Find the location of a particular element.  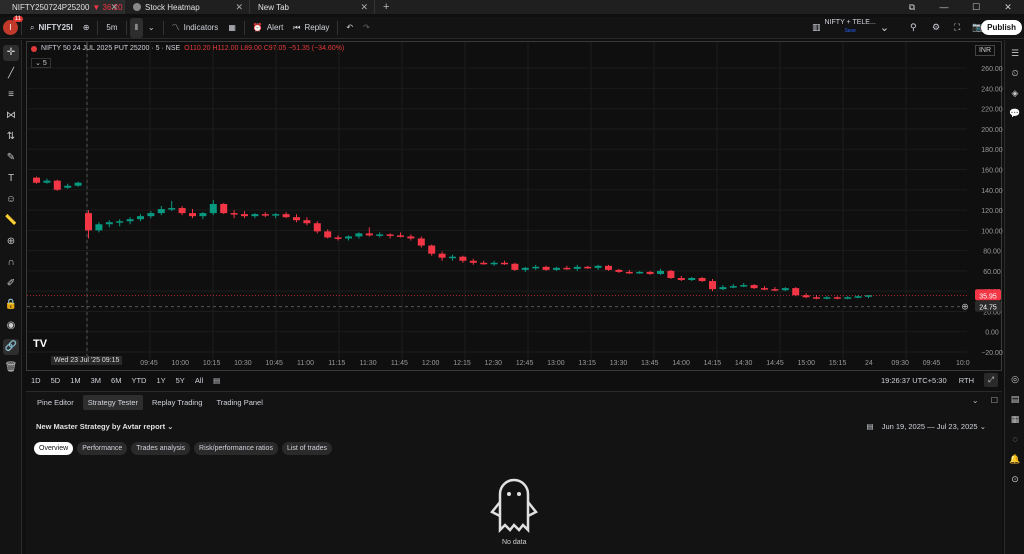

ideas-icon: ◌ is located at coordinates (1015, 439).